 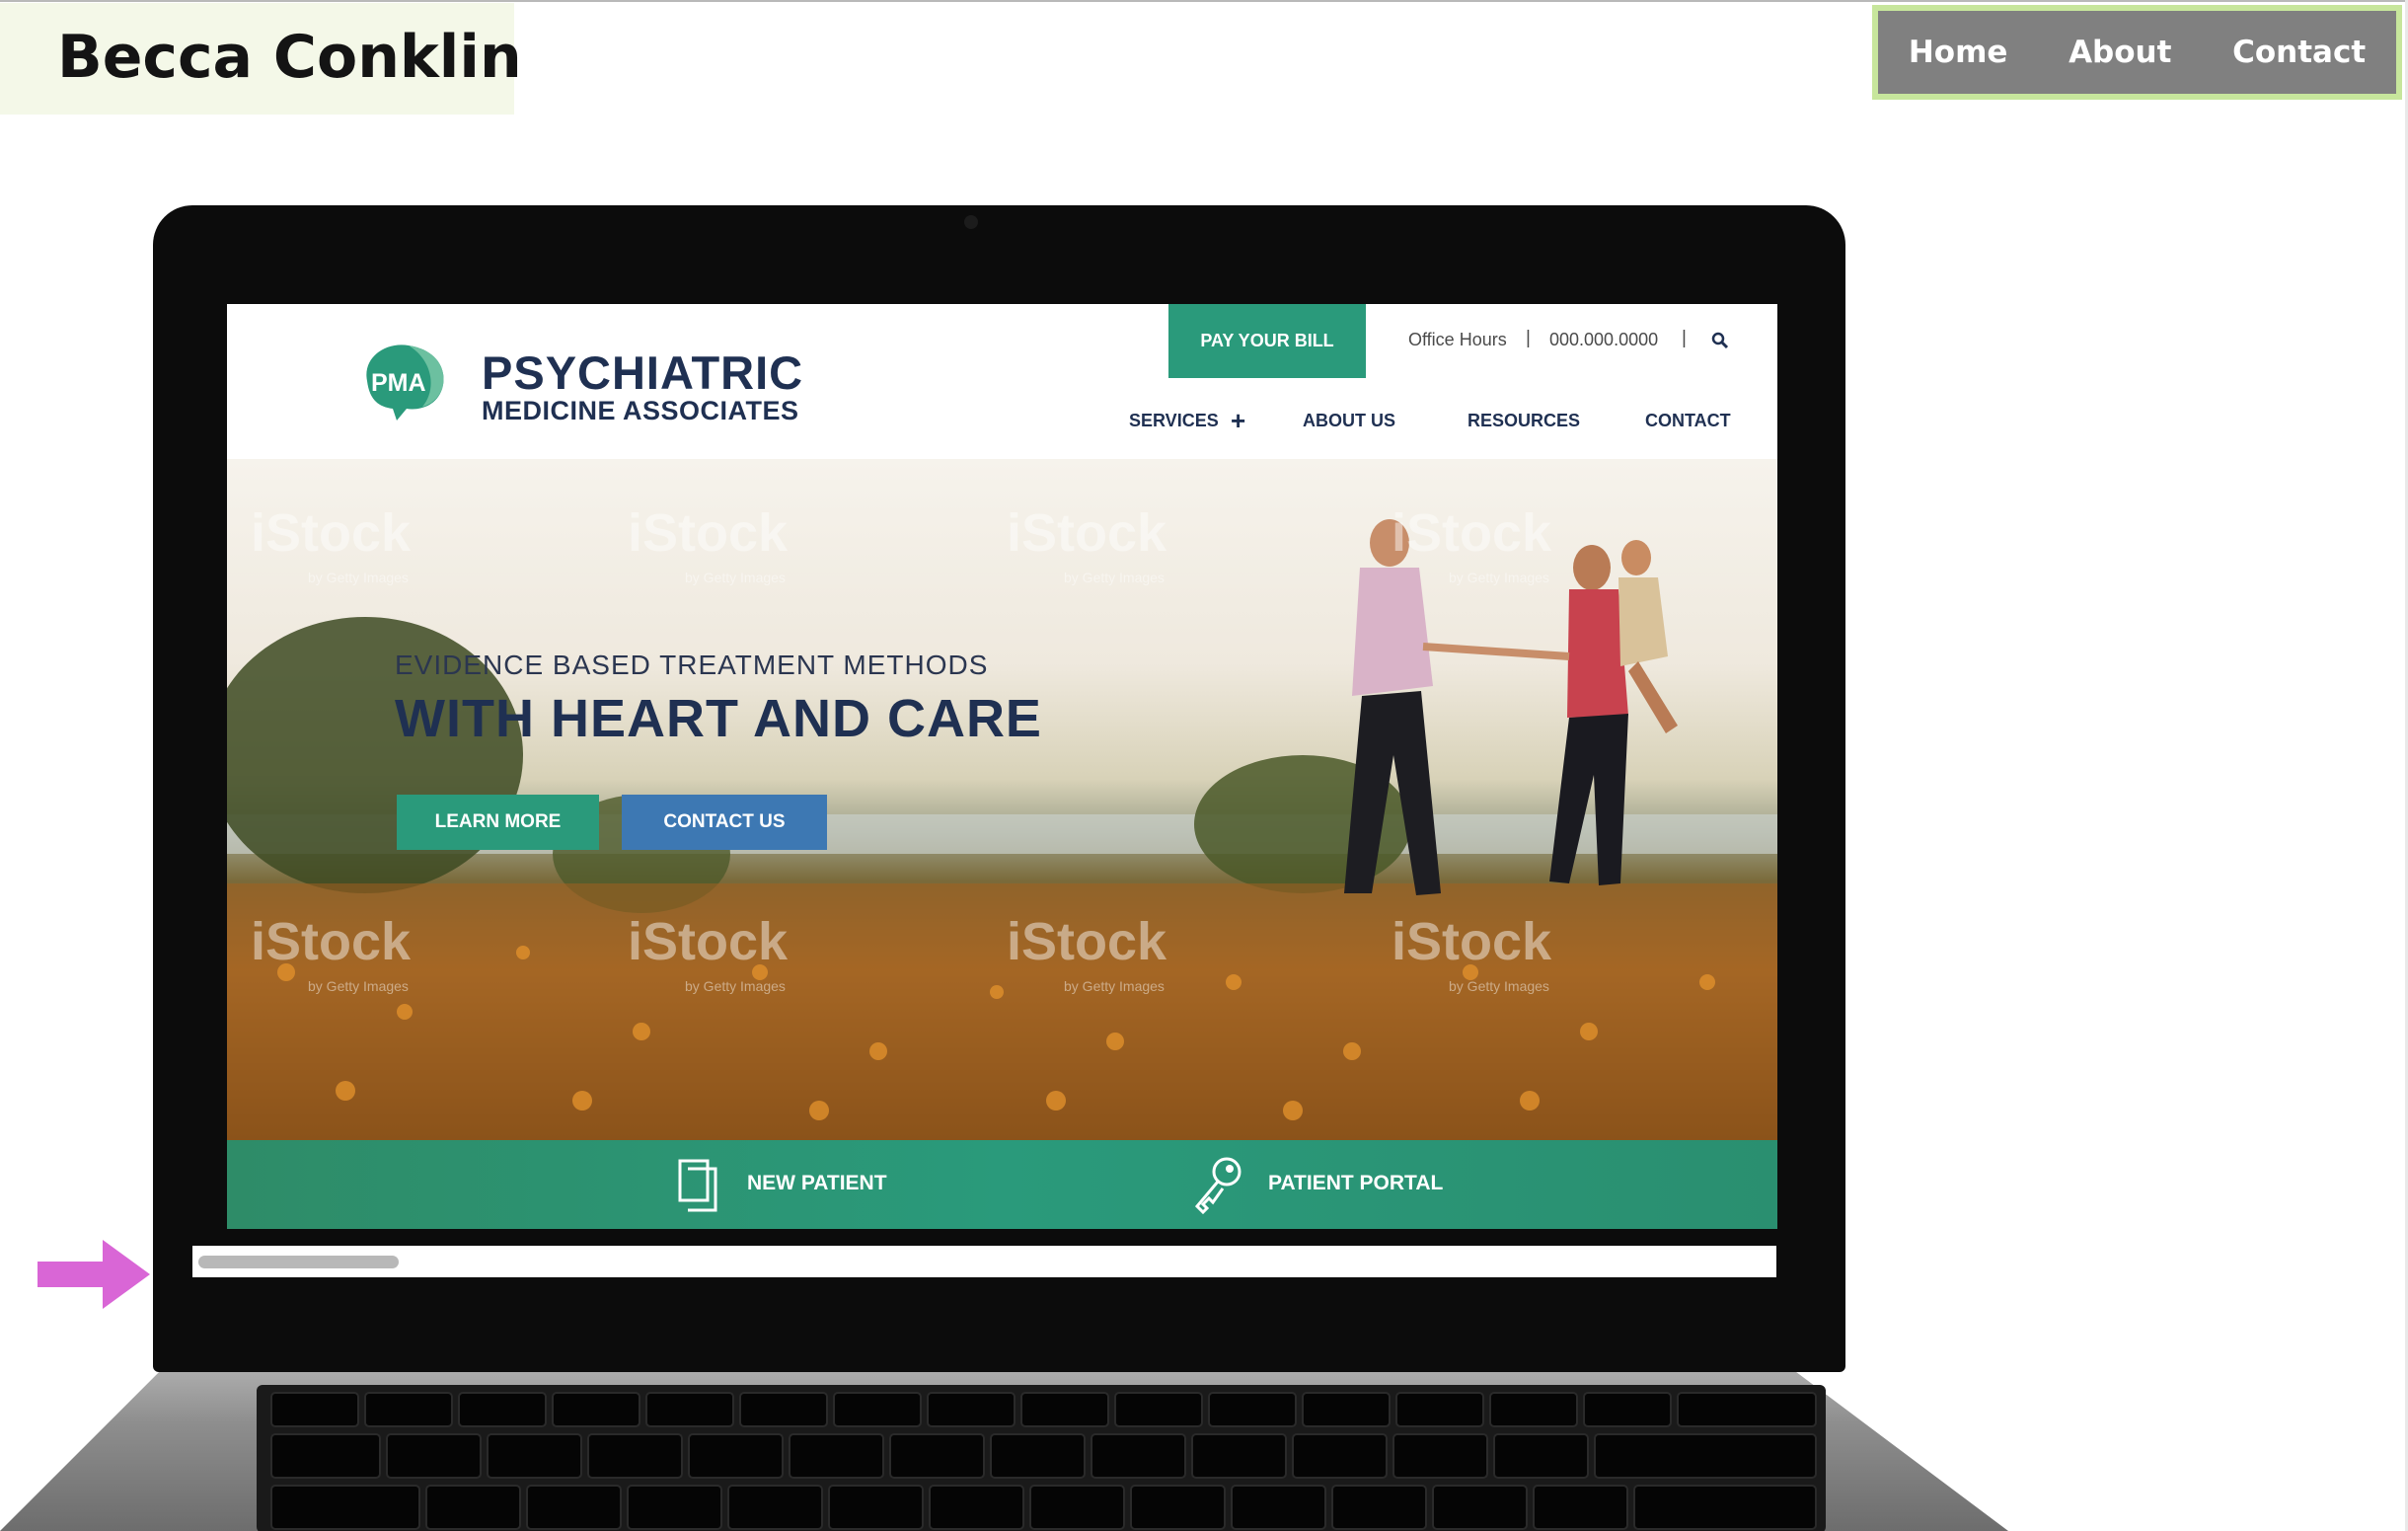 What do you see at coordinates (1349, 421) in the screenshot?
I see `menu-about-us: ABOUT US` at bounding box center [1349, 421].